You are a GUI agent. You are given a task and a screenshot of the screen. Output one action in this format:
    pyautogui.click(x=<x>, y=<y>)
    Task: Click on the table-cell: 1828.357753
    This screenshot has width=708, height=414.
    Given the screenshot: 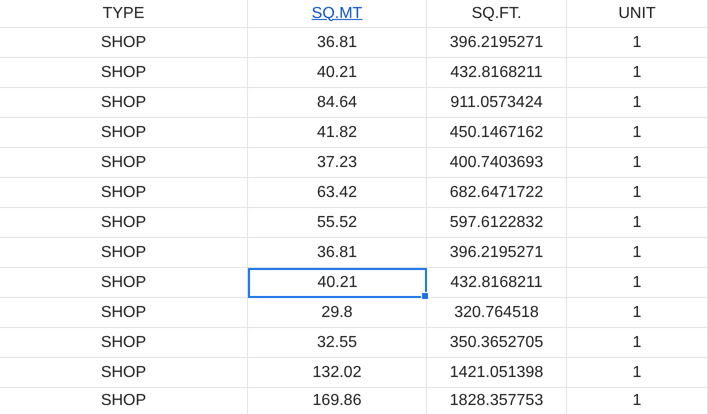 What is the action you would take?
    pyautogui.click(x=497, y=401)
    